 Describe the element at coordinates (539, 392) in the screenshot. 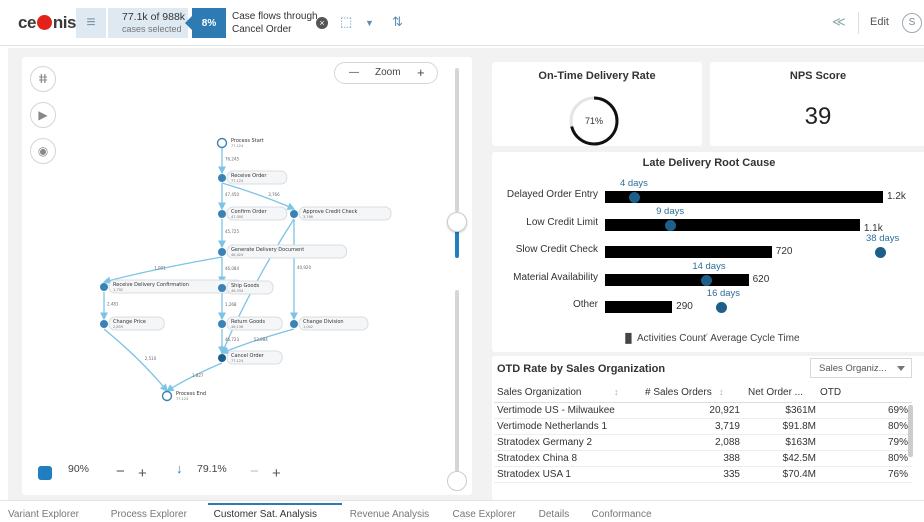

I see `col-header-sales-org: Sales Organization` at that location.